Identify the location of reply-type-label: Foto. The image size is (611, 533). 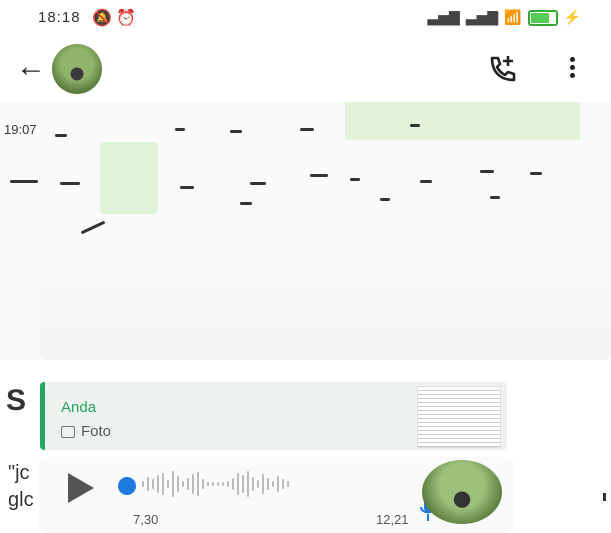
(96, 431).